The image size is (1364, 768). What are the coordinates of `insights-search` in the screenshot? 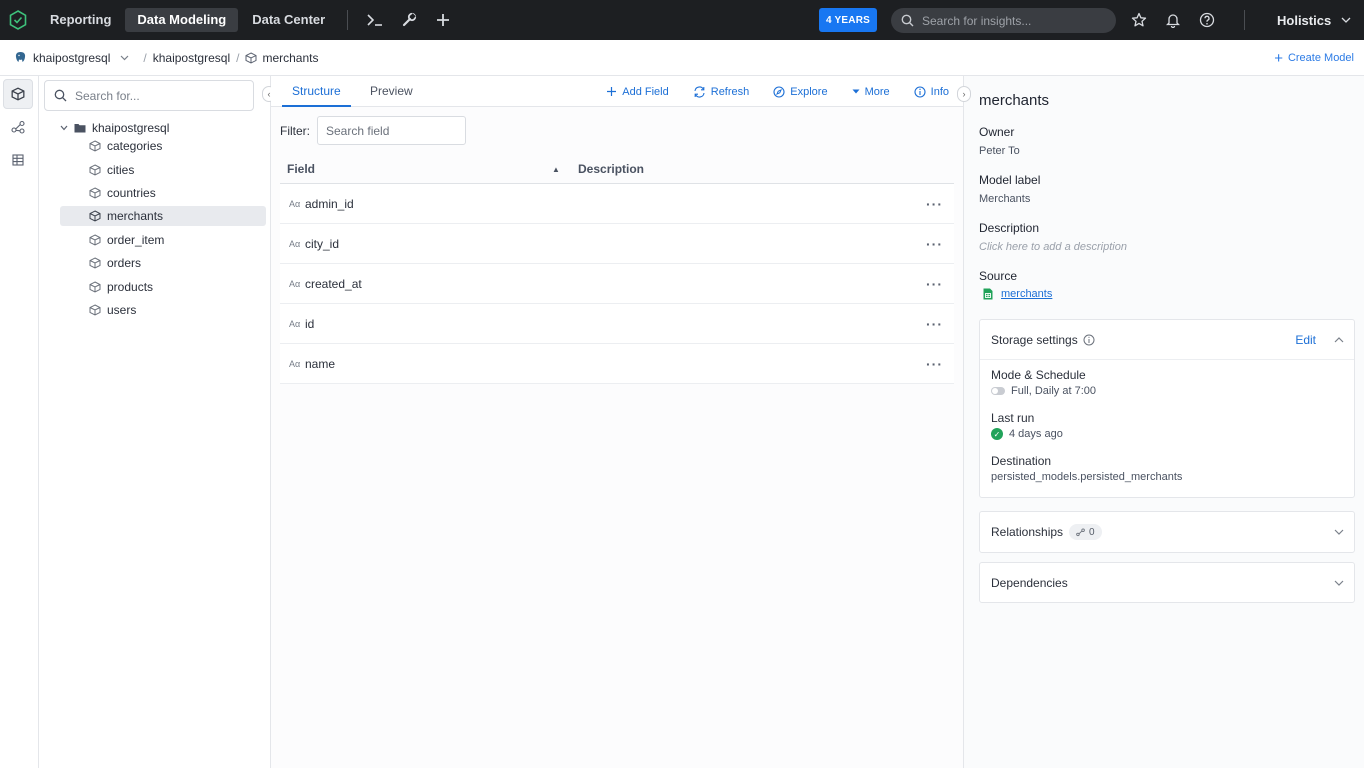 It's located at (1003, 20).